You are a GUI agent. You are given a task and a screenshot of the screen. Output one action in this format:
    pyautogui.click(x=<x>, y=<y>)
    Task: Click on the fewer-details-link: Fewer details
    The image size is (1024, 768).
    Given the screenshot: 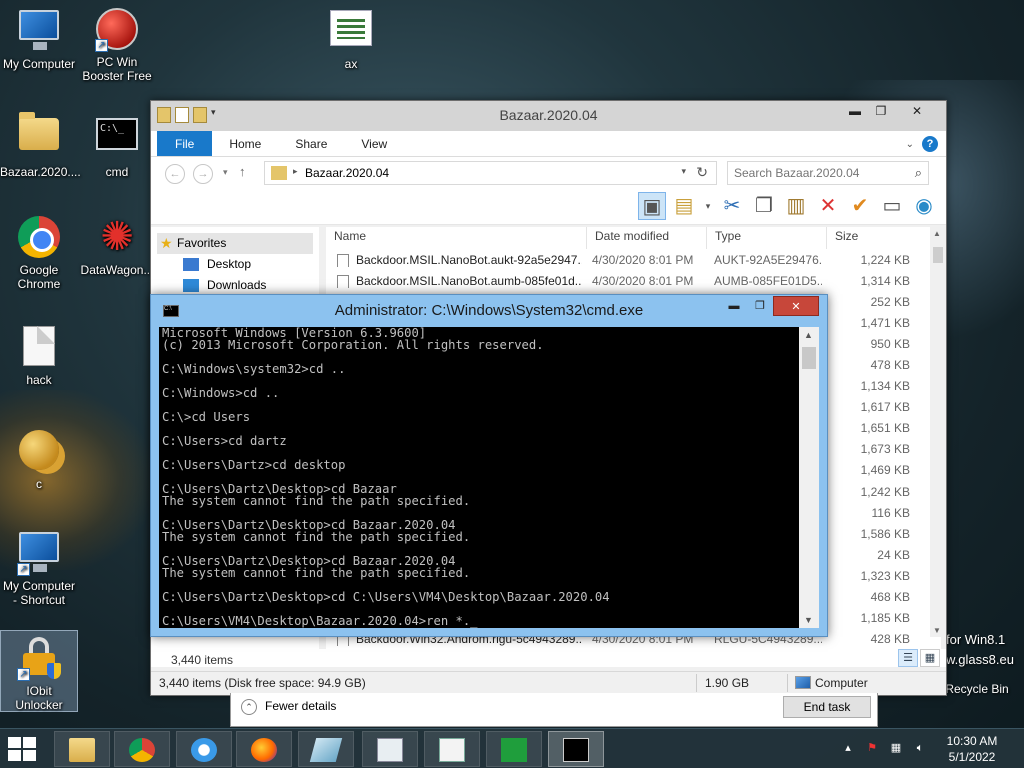 What is the action you would take?
    pyautogui.click(x=300, y=706)
    